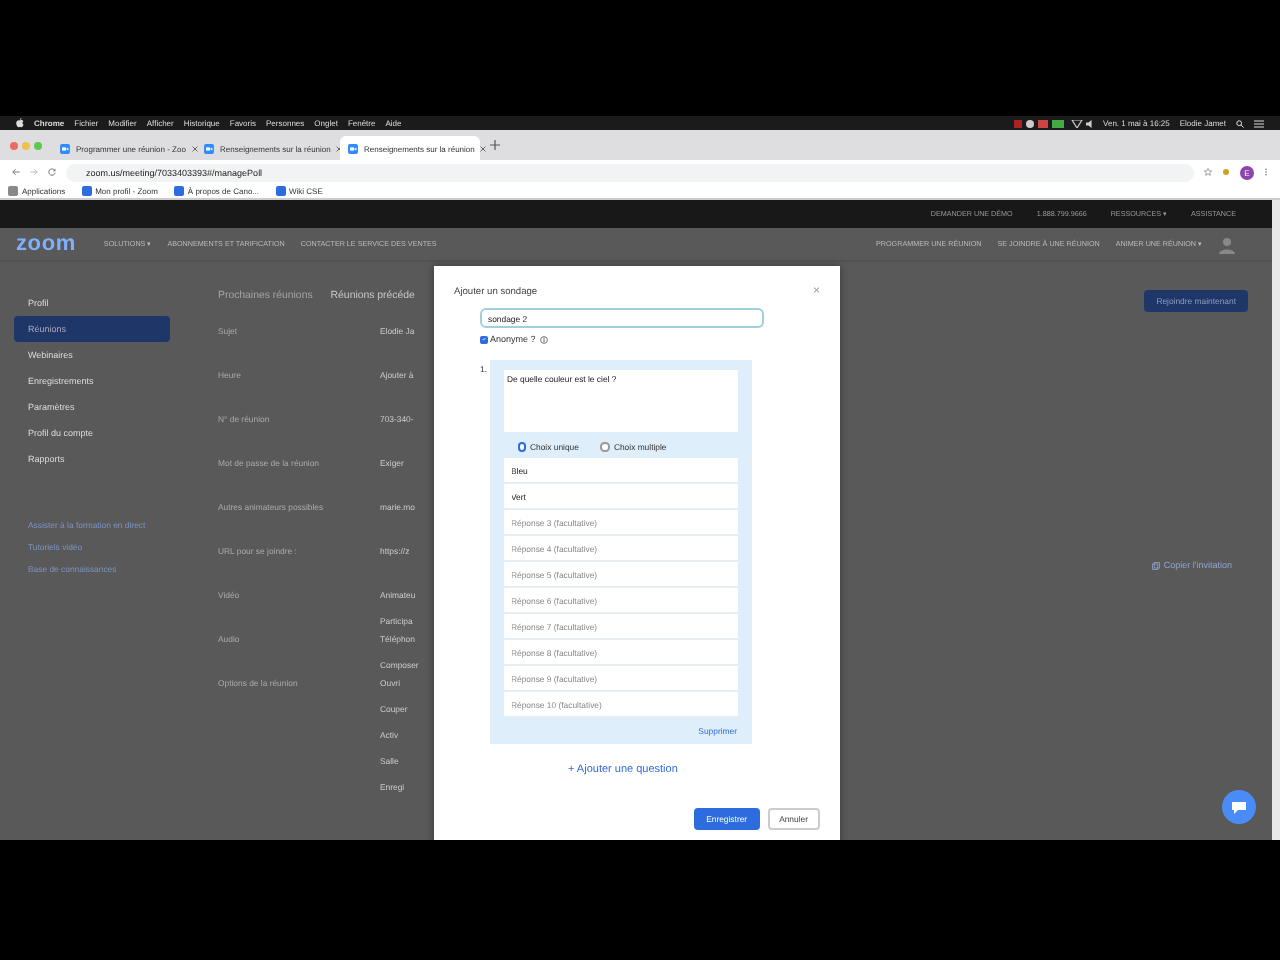 The image size is (1280, 960). I want to click on back-icon, so click(16, 172).